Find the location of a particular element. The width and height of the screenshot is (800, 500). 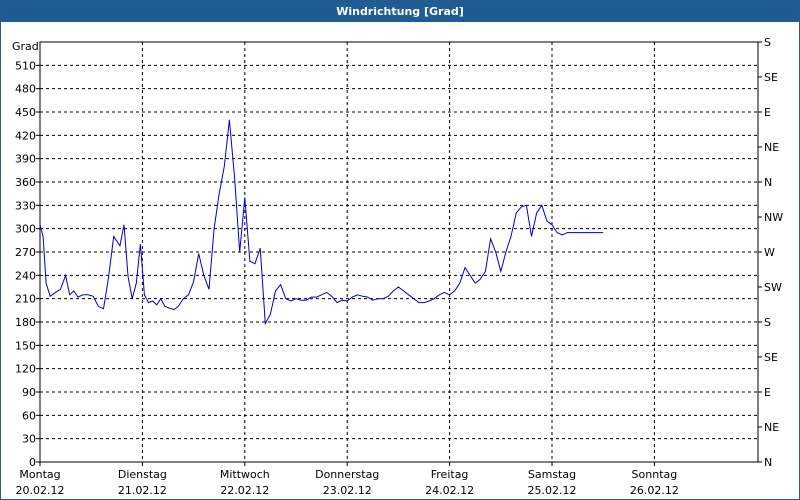

y-tick-label: 450 is located at coordinates (25, 112).